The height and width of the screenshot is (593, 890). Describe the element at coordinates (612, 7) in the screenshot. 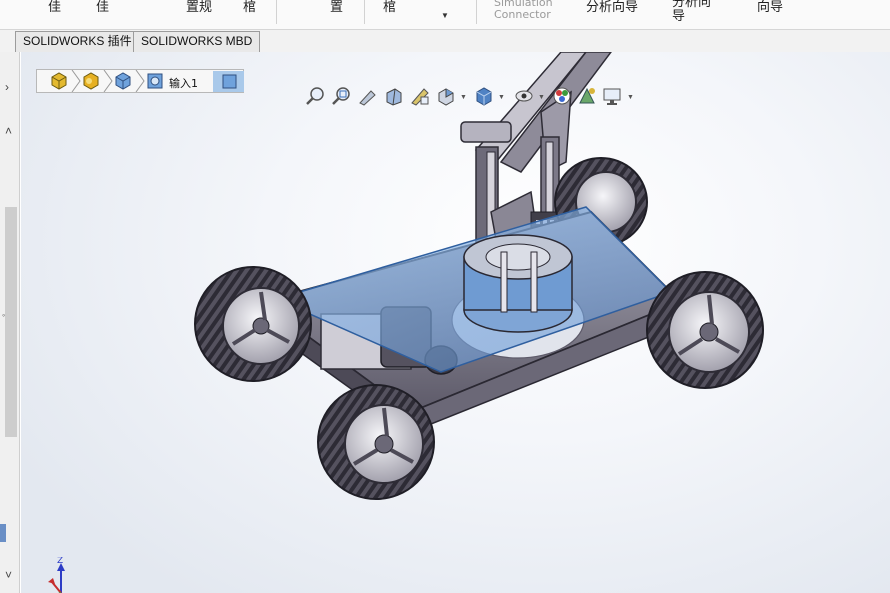

I see `analysis-wizard-button: 分析向导` at that location.